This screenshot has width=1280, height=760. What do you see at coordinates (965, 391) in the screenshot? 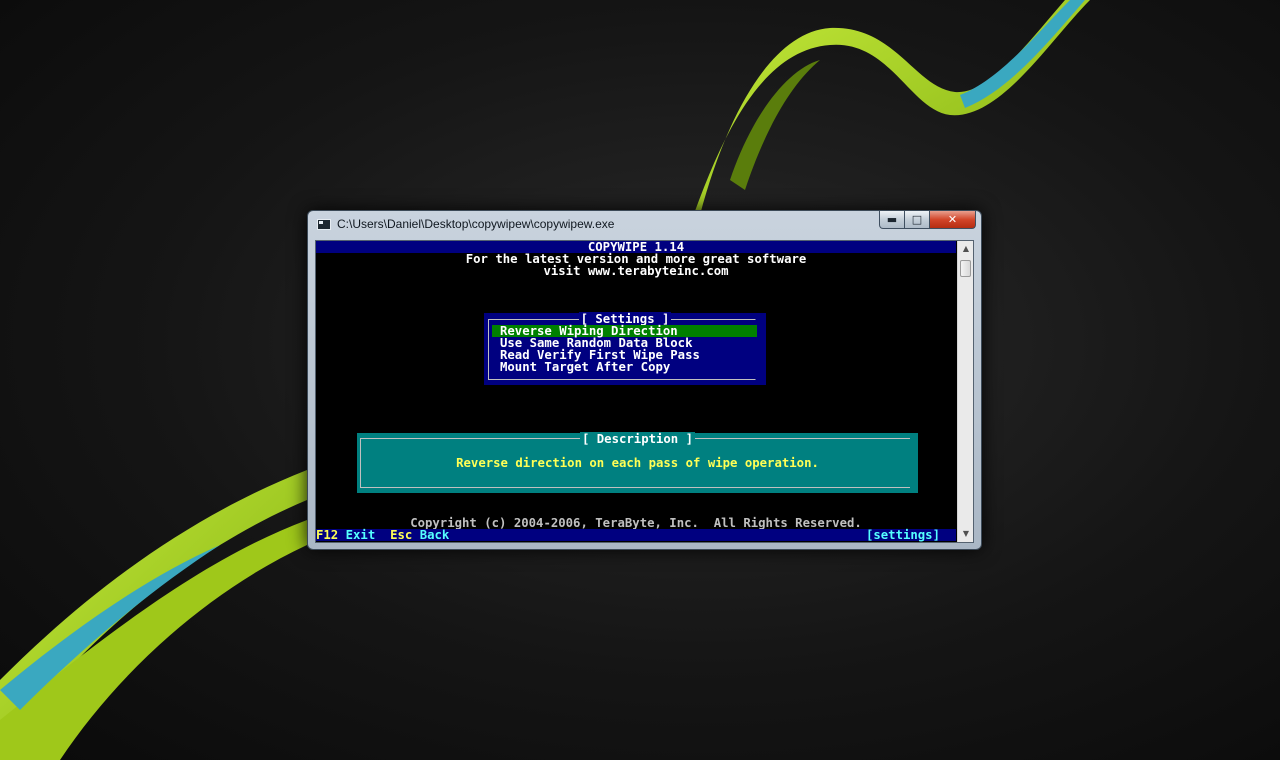
I see `vertical-scrollbar: ▲ ▼` at bounding box center [965, 391].